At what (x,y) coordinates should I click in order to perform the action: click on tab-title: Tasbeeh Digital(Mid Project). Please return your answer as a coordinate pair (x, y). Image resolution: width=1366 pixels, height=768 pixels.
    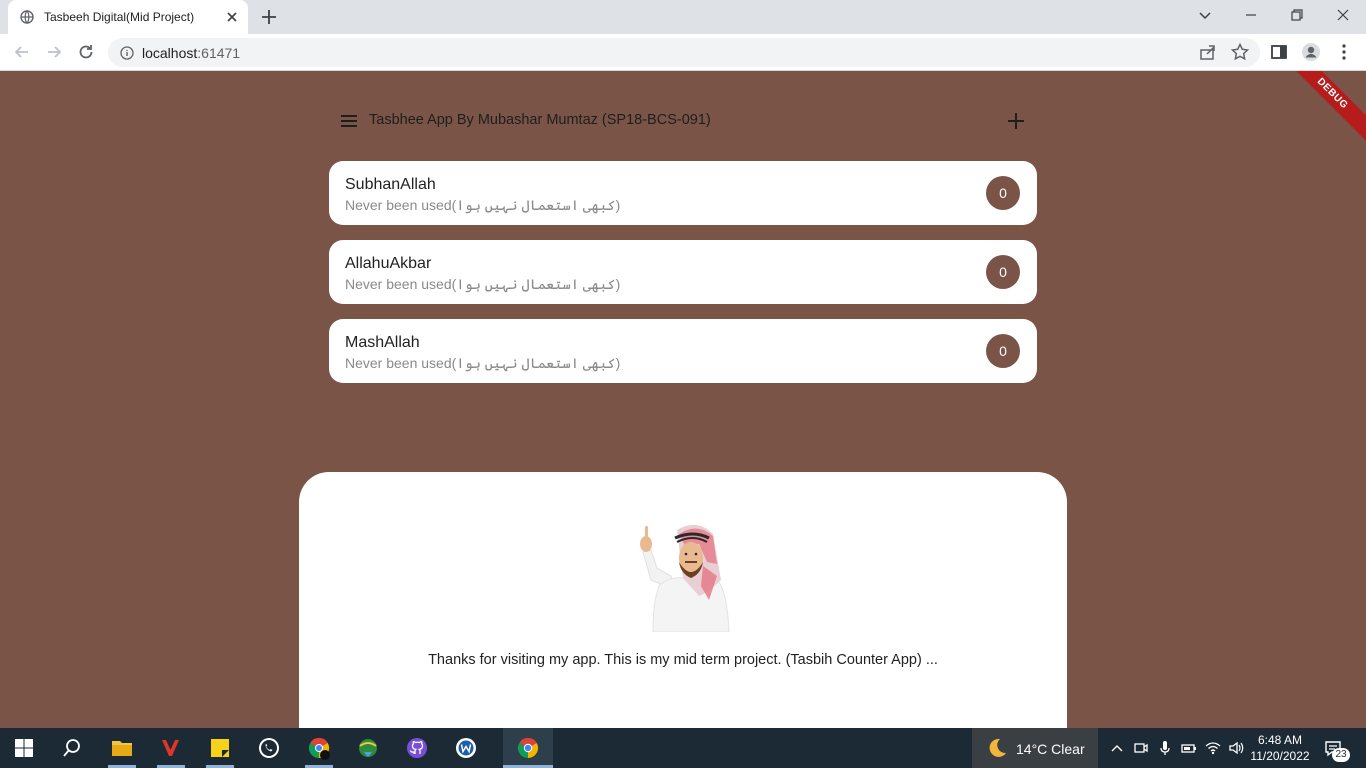
    Looking at the image, I should click on (119, 17).